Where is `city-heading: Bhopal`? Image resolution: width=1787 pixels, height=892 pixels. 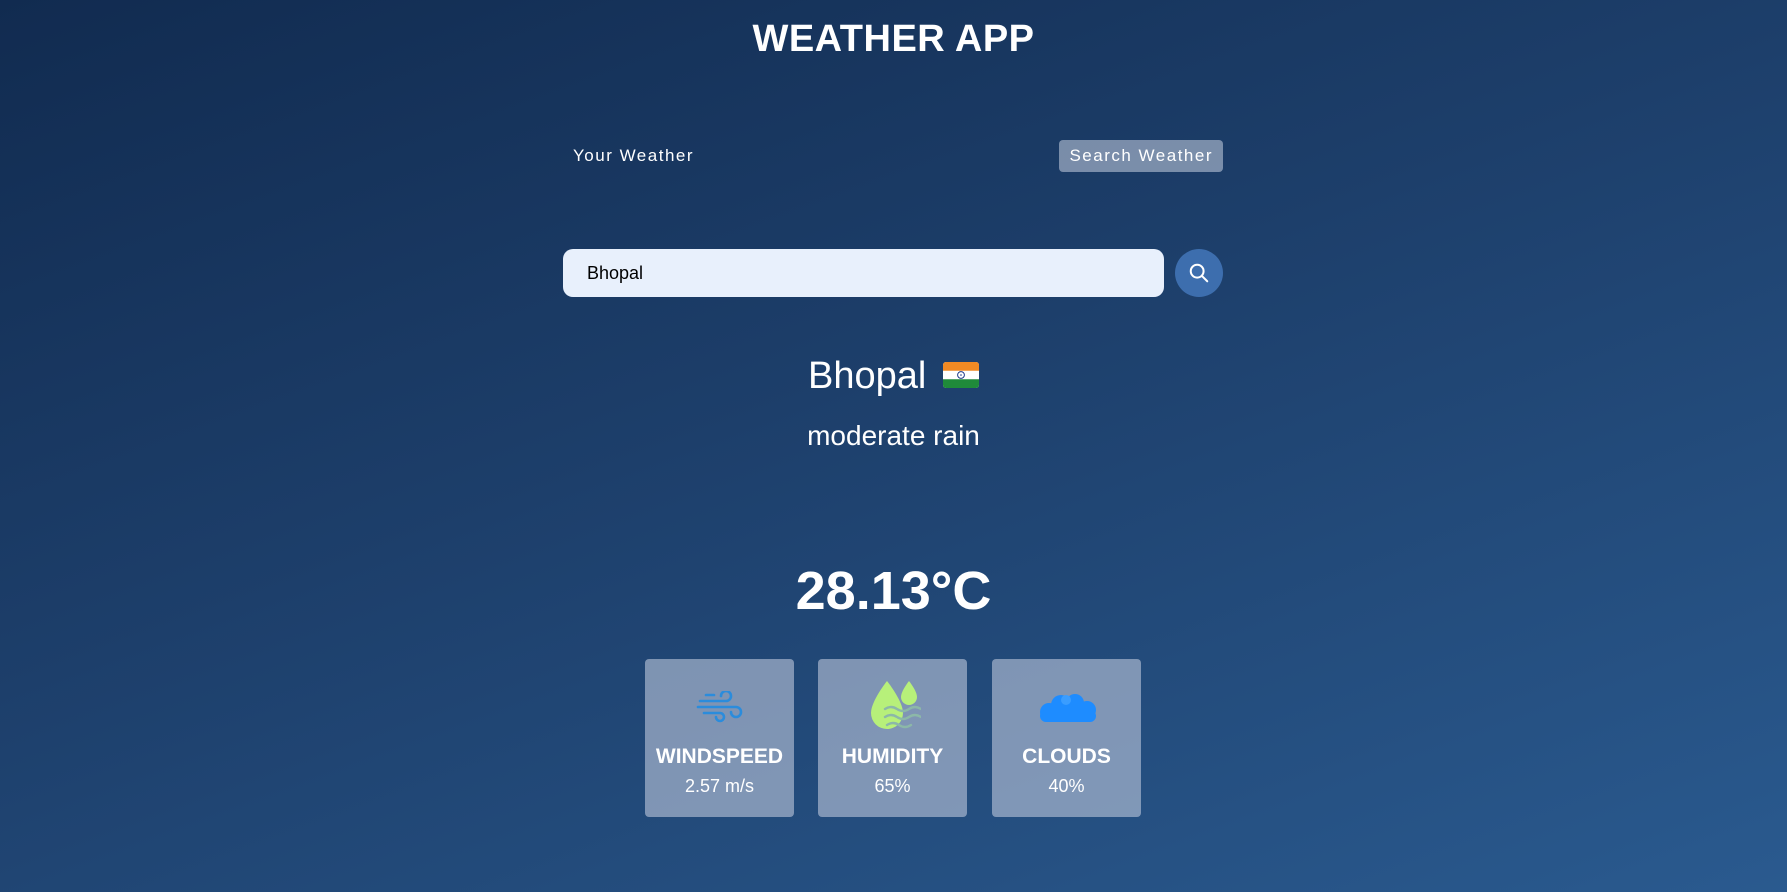 city-heading: Bhopal is located at coordinates (893, 376).